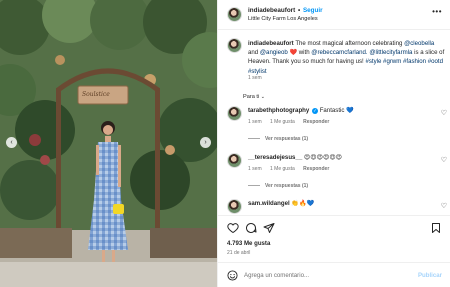  What do you see at coordinates (269, 203) in the screenshot?
I see `commenter-username: sam.wildangel` at bounding box center [269, 203].